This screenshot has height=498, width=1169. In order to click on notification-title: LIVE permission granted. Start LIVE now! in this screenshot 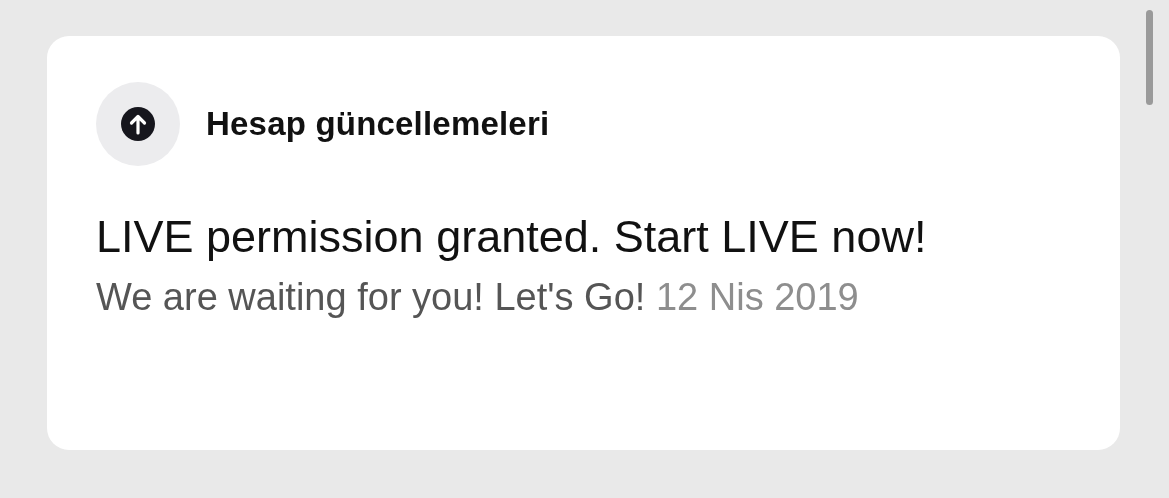, I will do `click(512, 237)`.